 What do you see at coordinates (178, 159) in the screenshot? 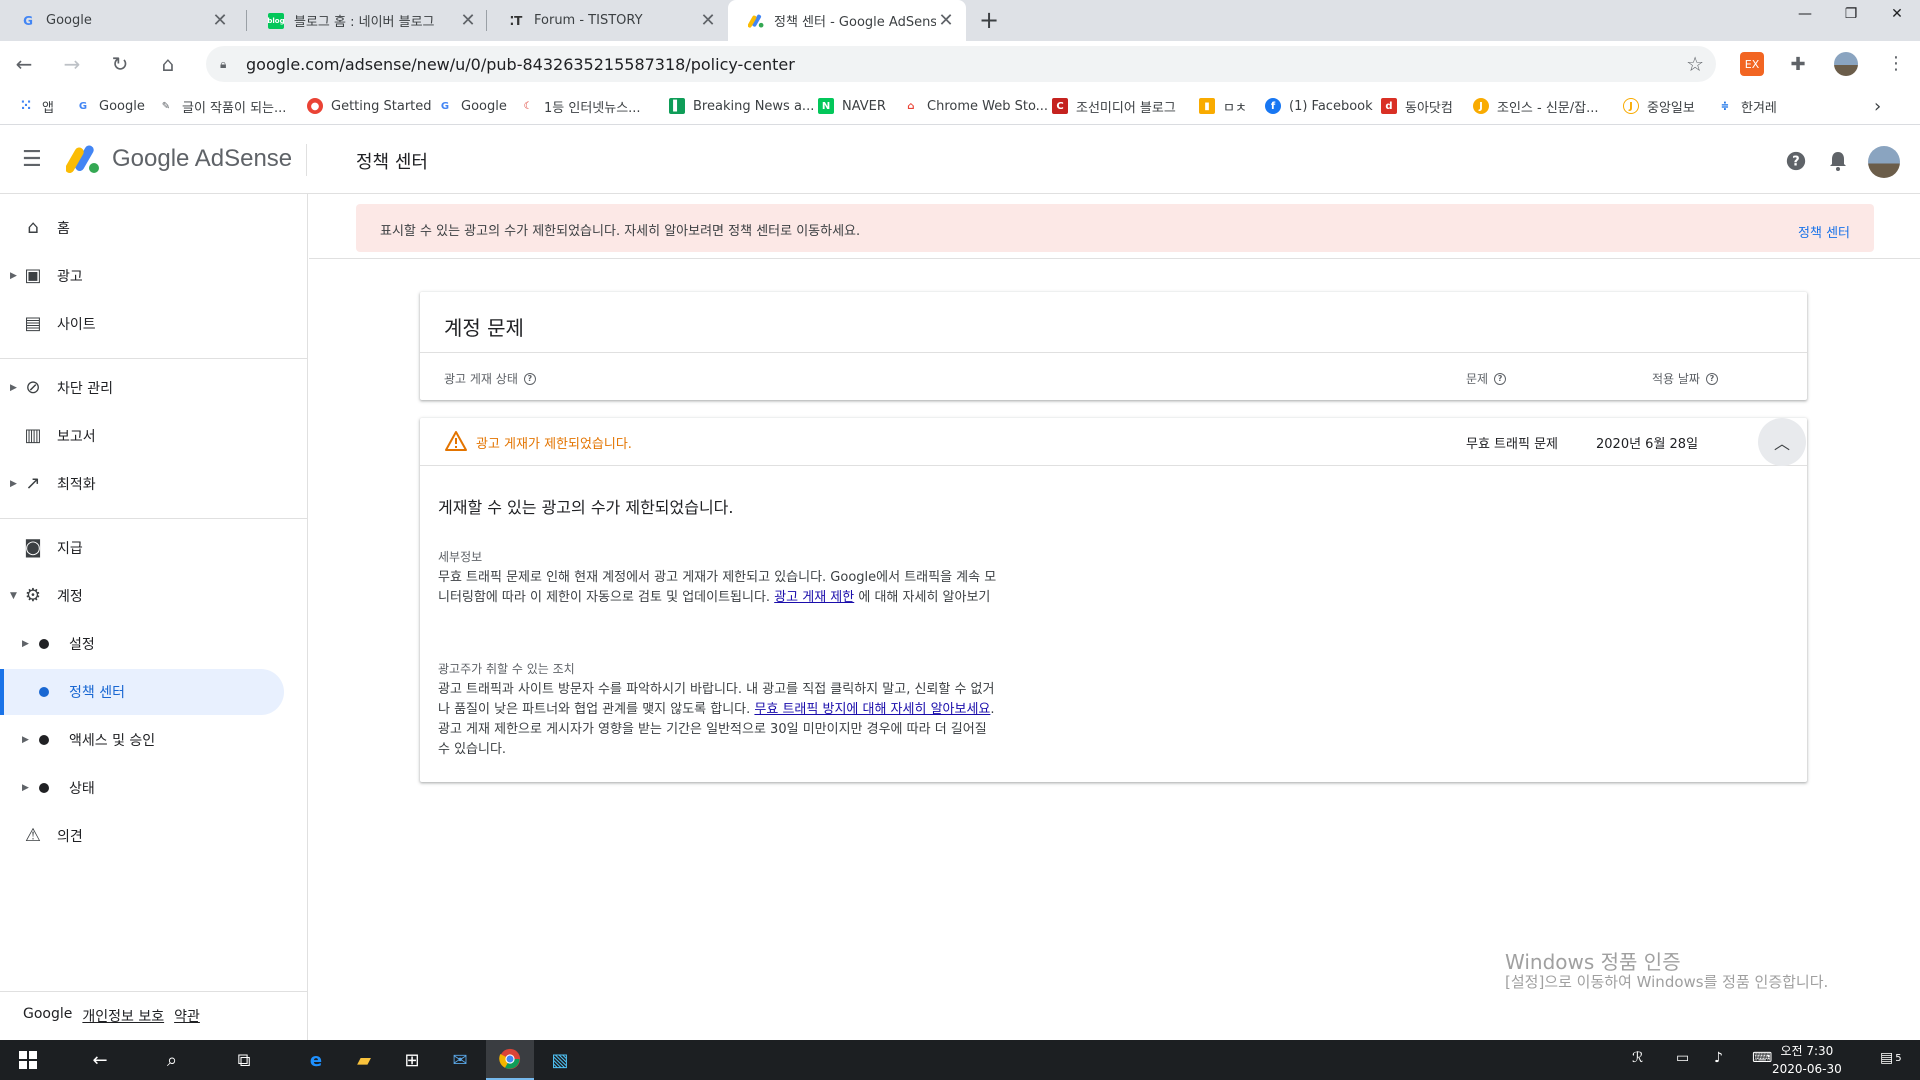
I see `adsense-logo: Google AdSense` at bounding box center [178, 159].